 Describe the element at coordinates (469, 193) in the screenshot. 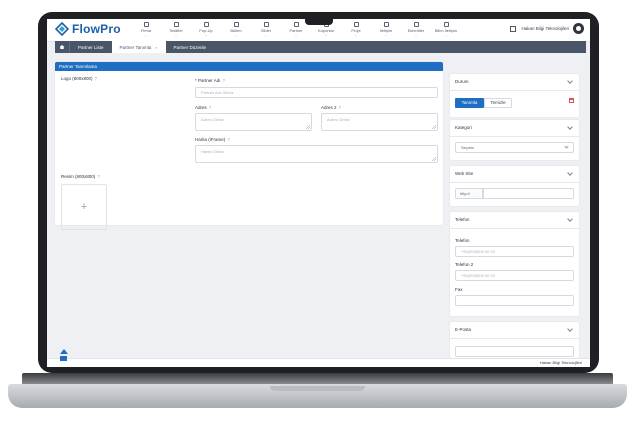

I see `website-protocol-select: http://` at that location.